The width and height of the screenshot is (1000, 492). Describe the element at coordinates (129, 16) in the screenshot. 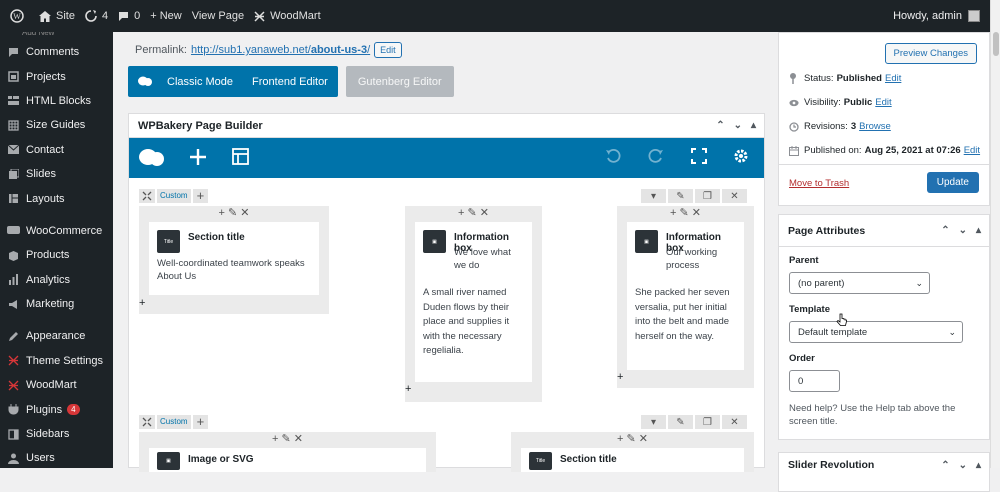

I see `comments-link: 0` at that location.